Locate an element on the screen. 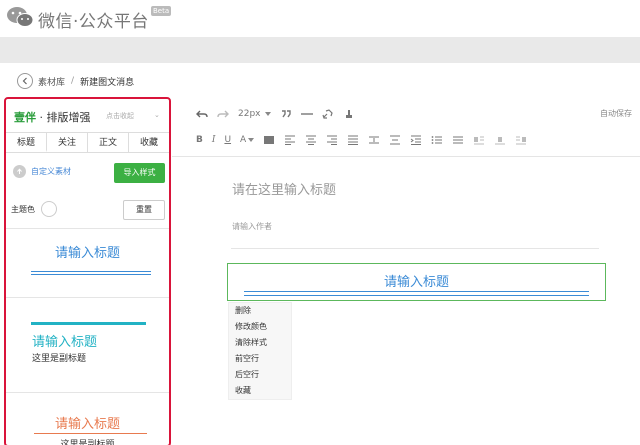 The width and height of the screenshot is (640, 445). plugin-brand: 壹伴 is located at coordinates (25, 117).